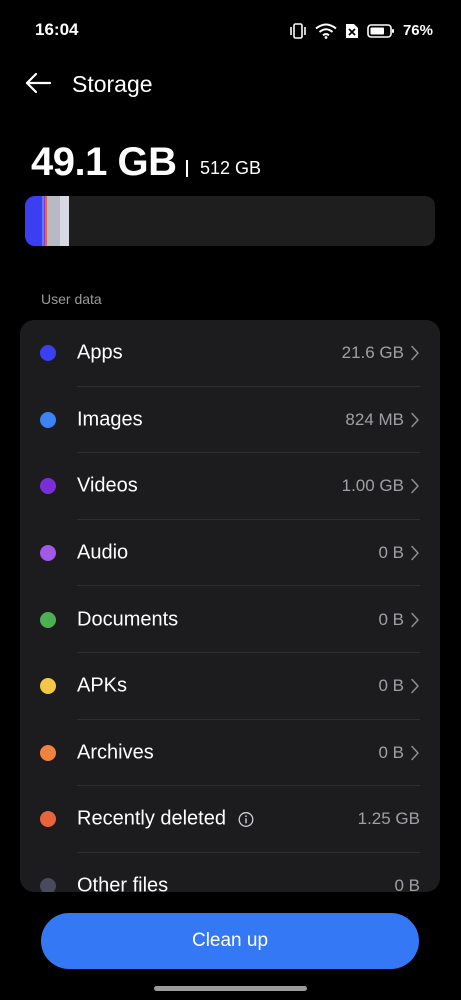 The height and width of the screenshot is (1000, 461). Describe the element at coordinates (230, 30) in the screenshot. I see `status-bar: 16:04 76%` at that location.